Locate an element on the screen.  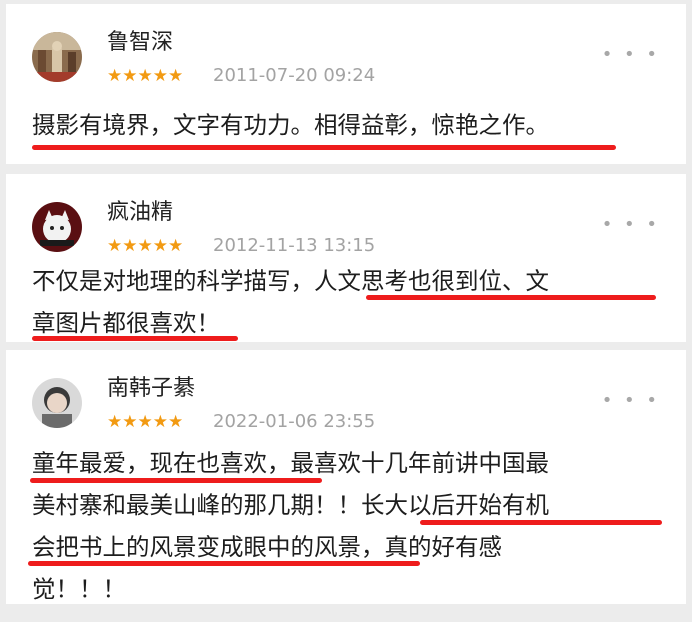
reviewer-name: 鲁智深 is located at coordinates (140, 40).